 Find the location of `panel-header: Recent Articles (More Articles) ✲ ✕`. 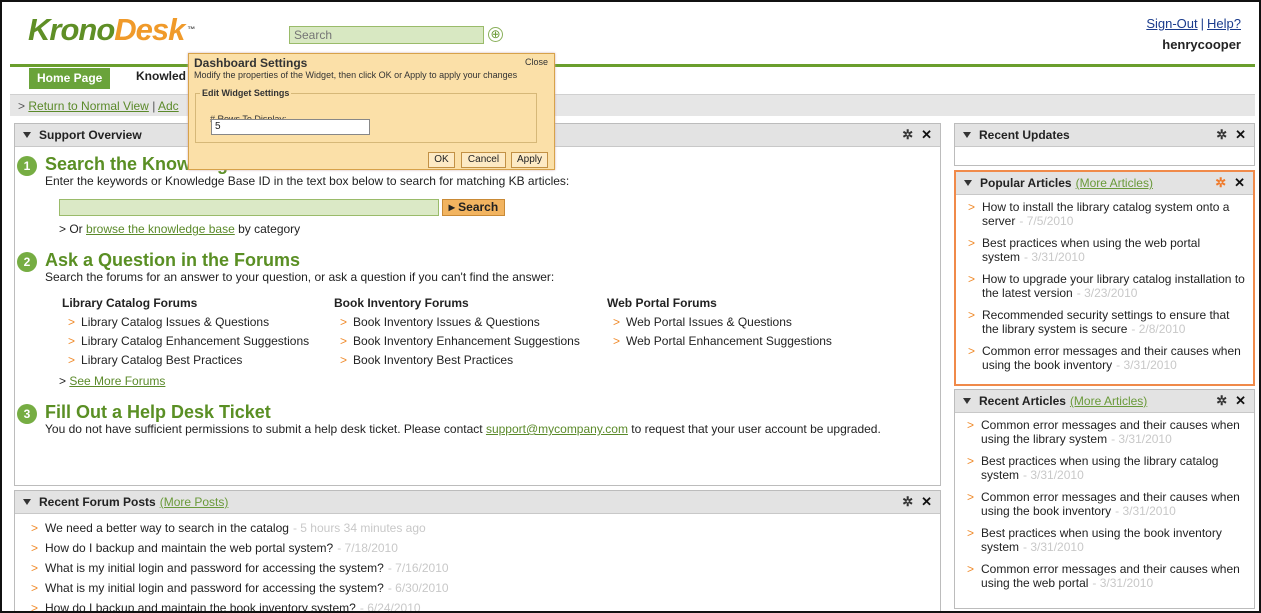

panel-header: Recent Articles (More Articles) ✲ ✕ is located at coordinates (1104, 401).